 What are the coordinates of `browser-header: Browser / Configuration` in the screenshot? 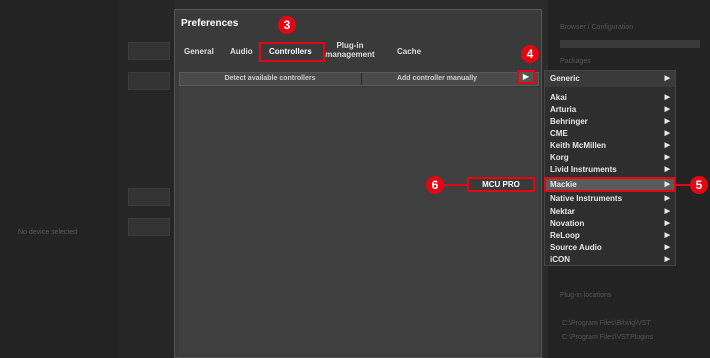 It's located at (597, 27).